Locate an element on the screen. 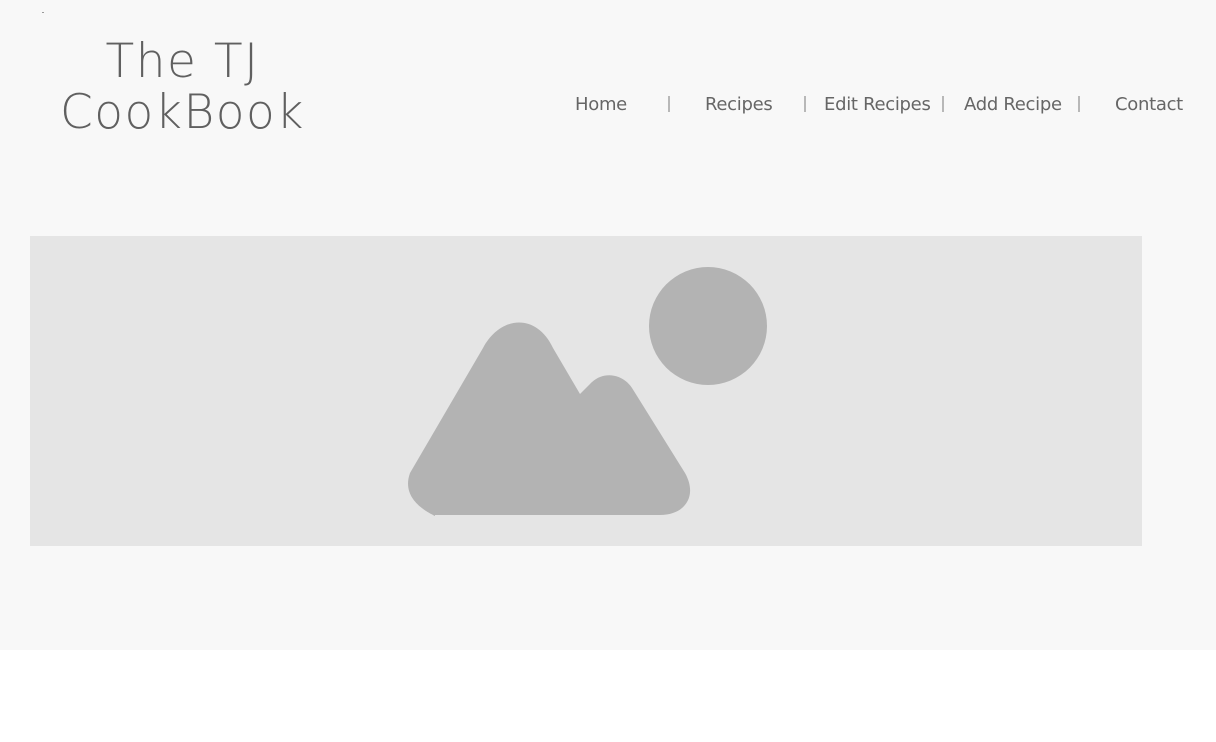 The image size is (1216, 742). nav-edit-recipes: Edit Recipes is located at coordinates (877, 105).